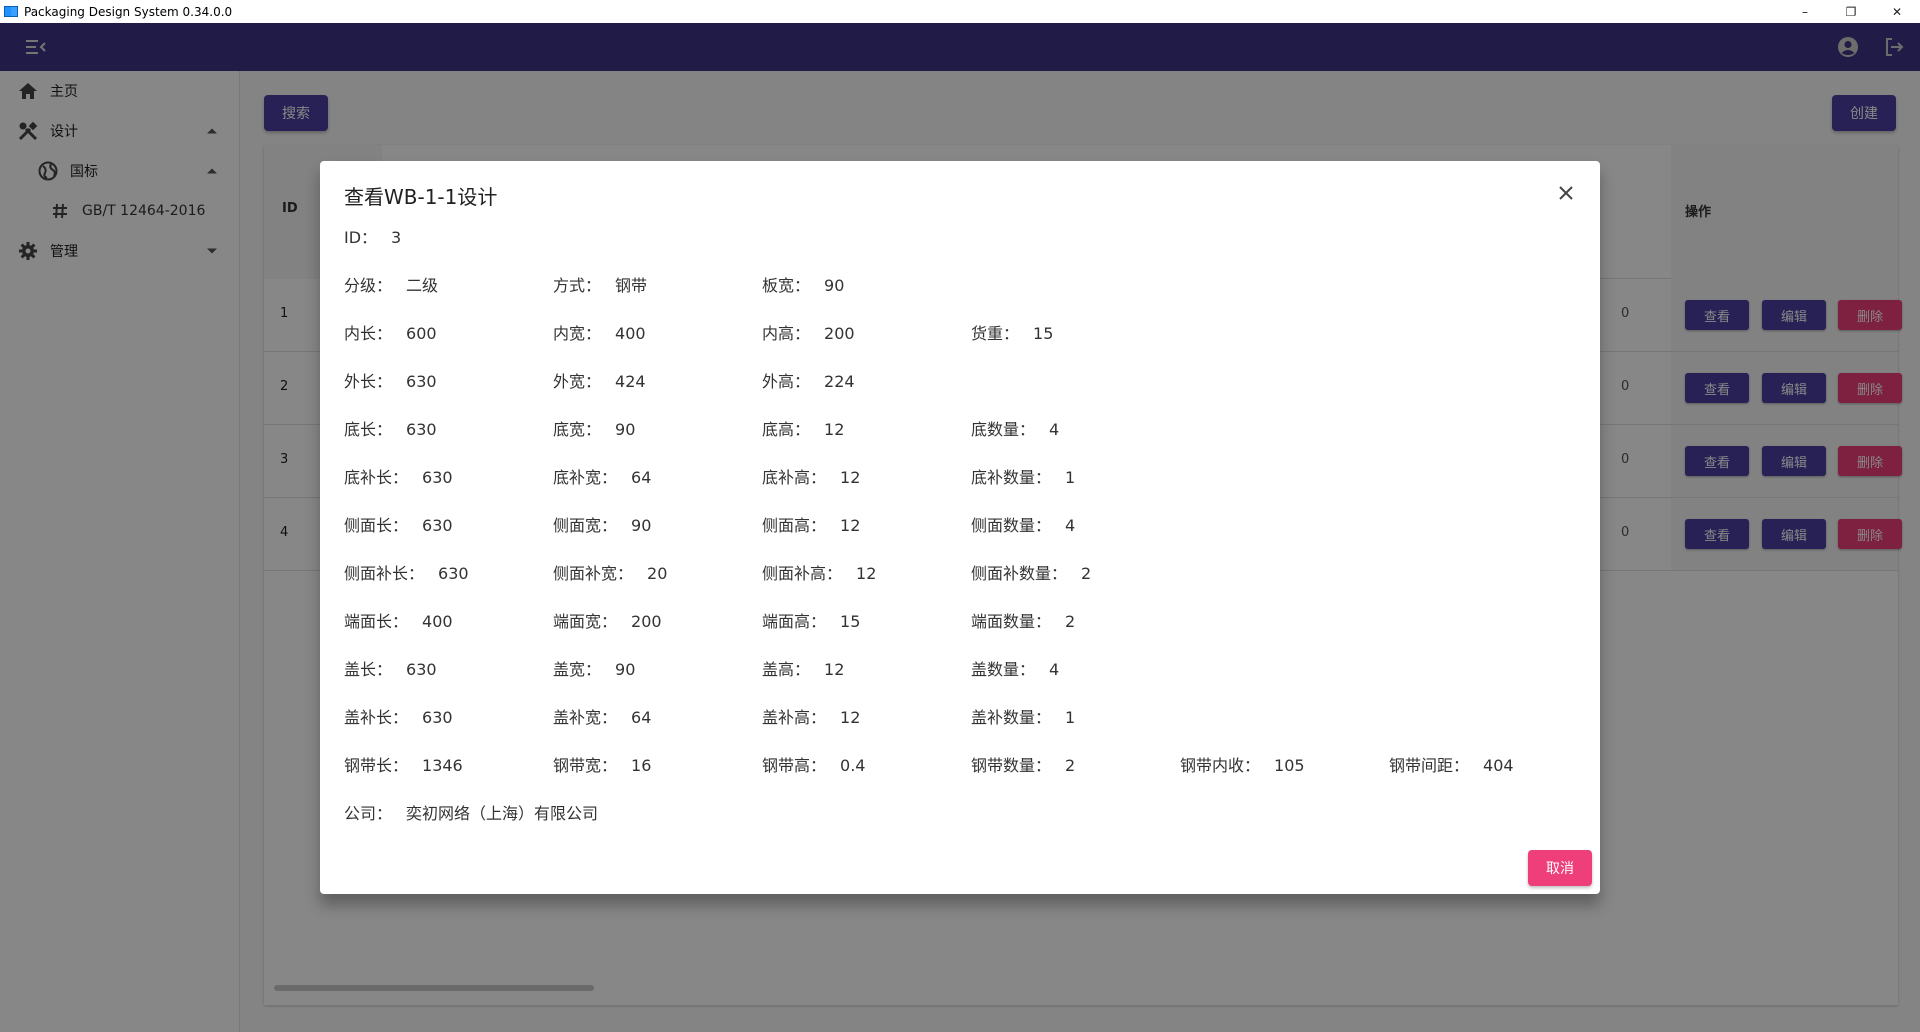  What do you see at coordinates (1003, 669) in the screenshot?
I see `field-label: 盖数量：` at bounding box center [1003, 669].